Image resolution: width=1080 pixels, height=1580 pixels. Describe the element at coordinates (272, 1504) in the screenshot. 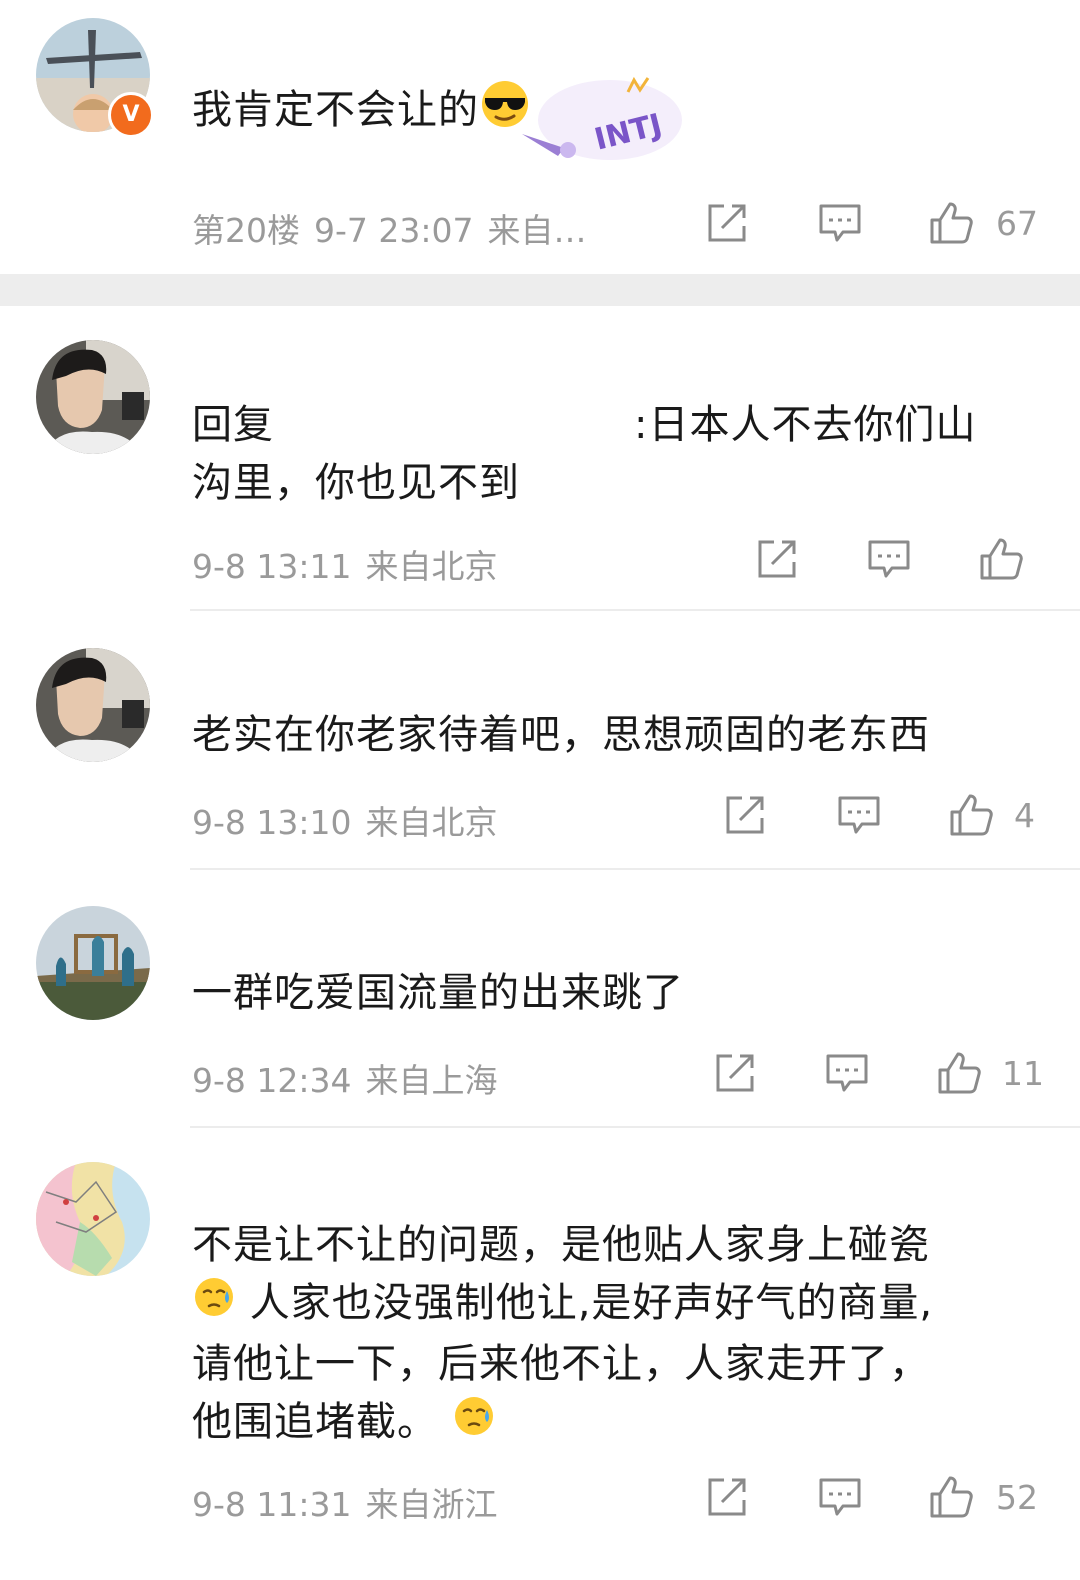

I see `comment-time: 9-8 11:31` at that location.